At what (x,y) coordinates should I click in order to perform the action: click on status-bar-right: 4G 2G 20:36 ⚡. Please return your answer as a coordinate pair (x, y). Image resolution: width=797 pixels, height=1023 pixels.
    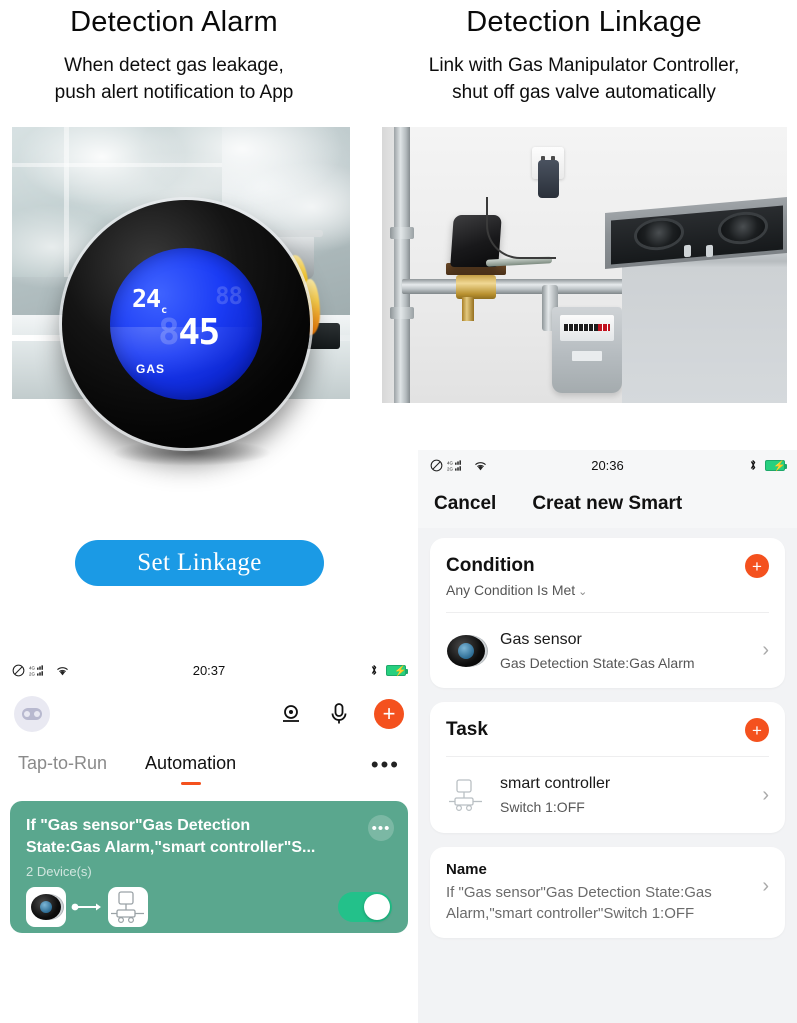
    Looking at the image, I should click on (607, 465).